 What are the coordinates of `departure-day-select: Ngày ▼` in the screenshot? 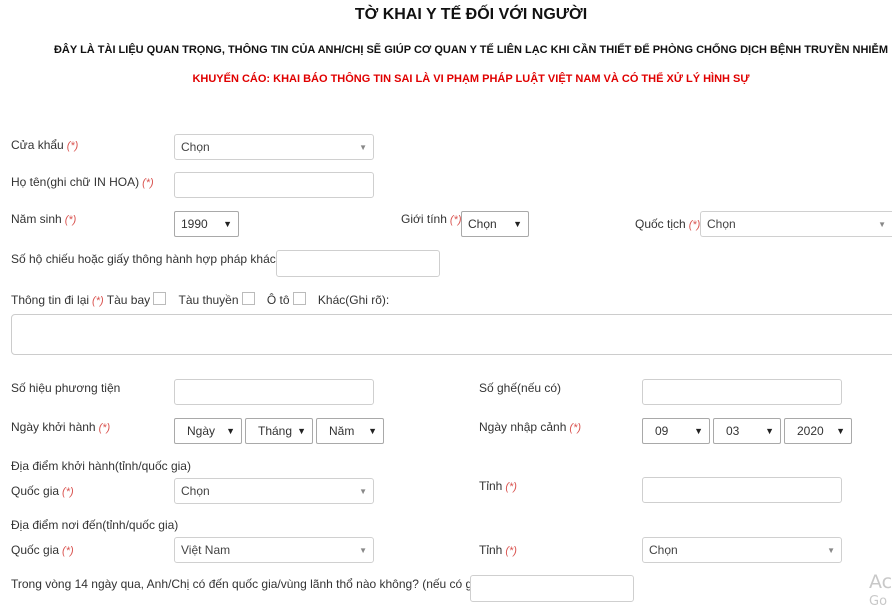 It's located at (208, 431).